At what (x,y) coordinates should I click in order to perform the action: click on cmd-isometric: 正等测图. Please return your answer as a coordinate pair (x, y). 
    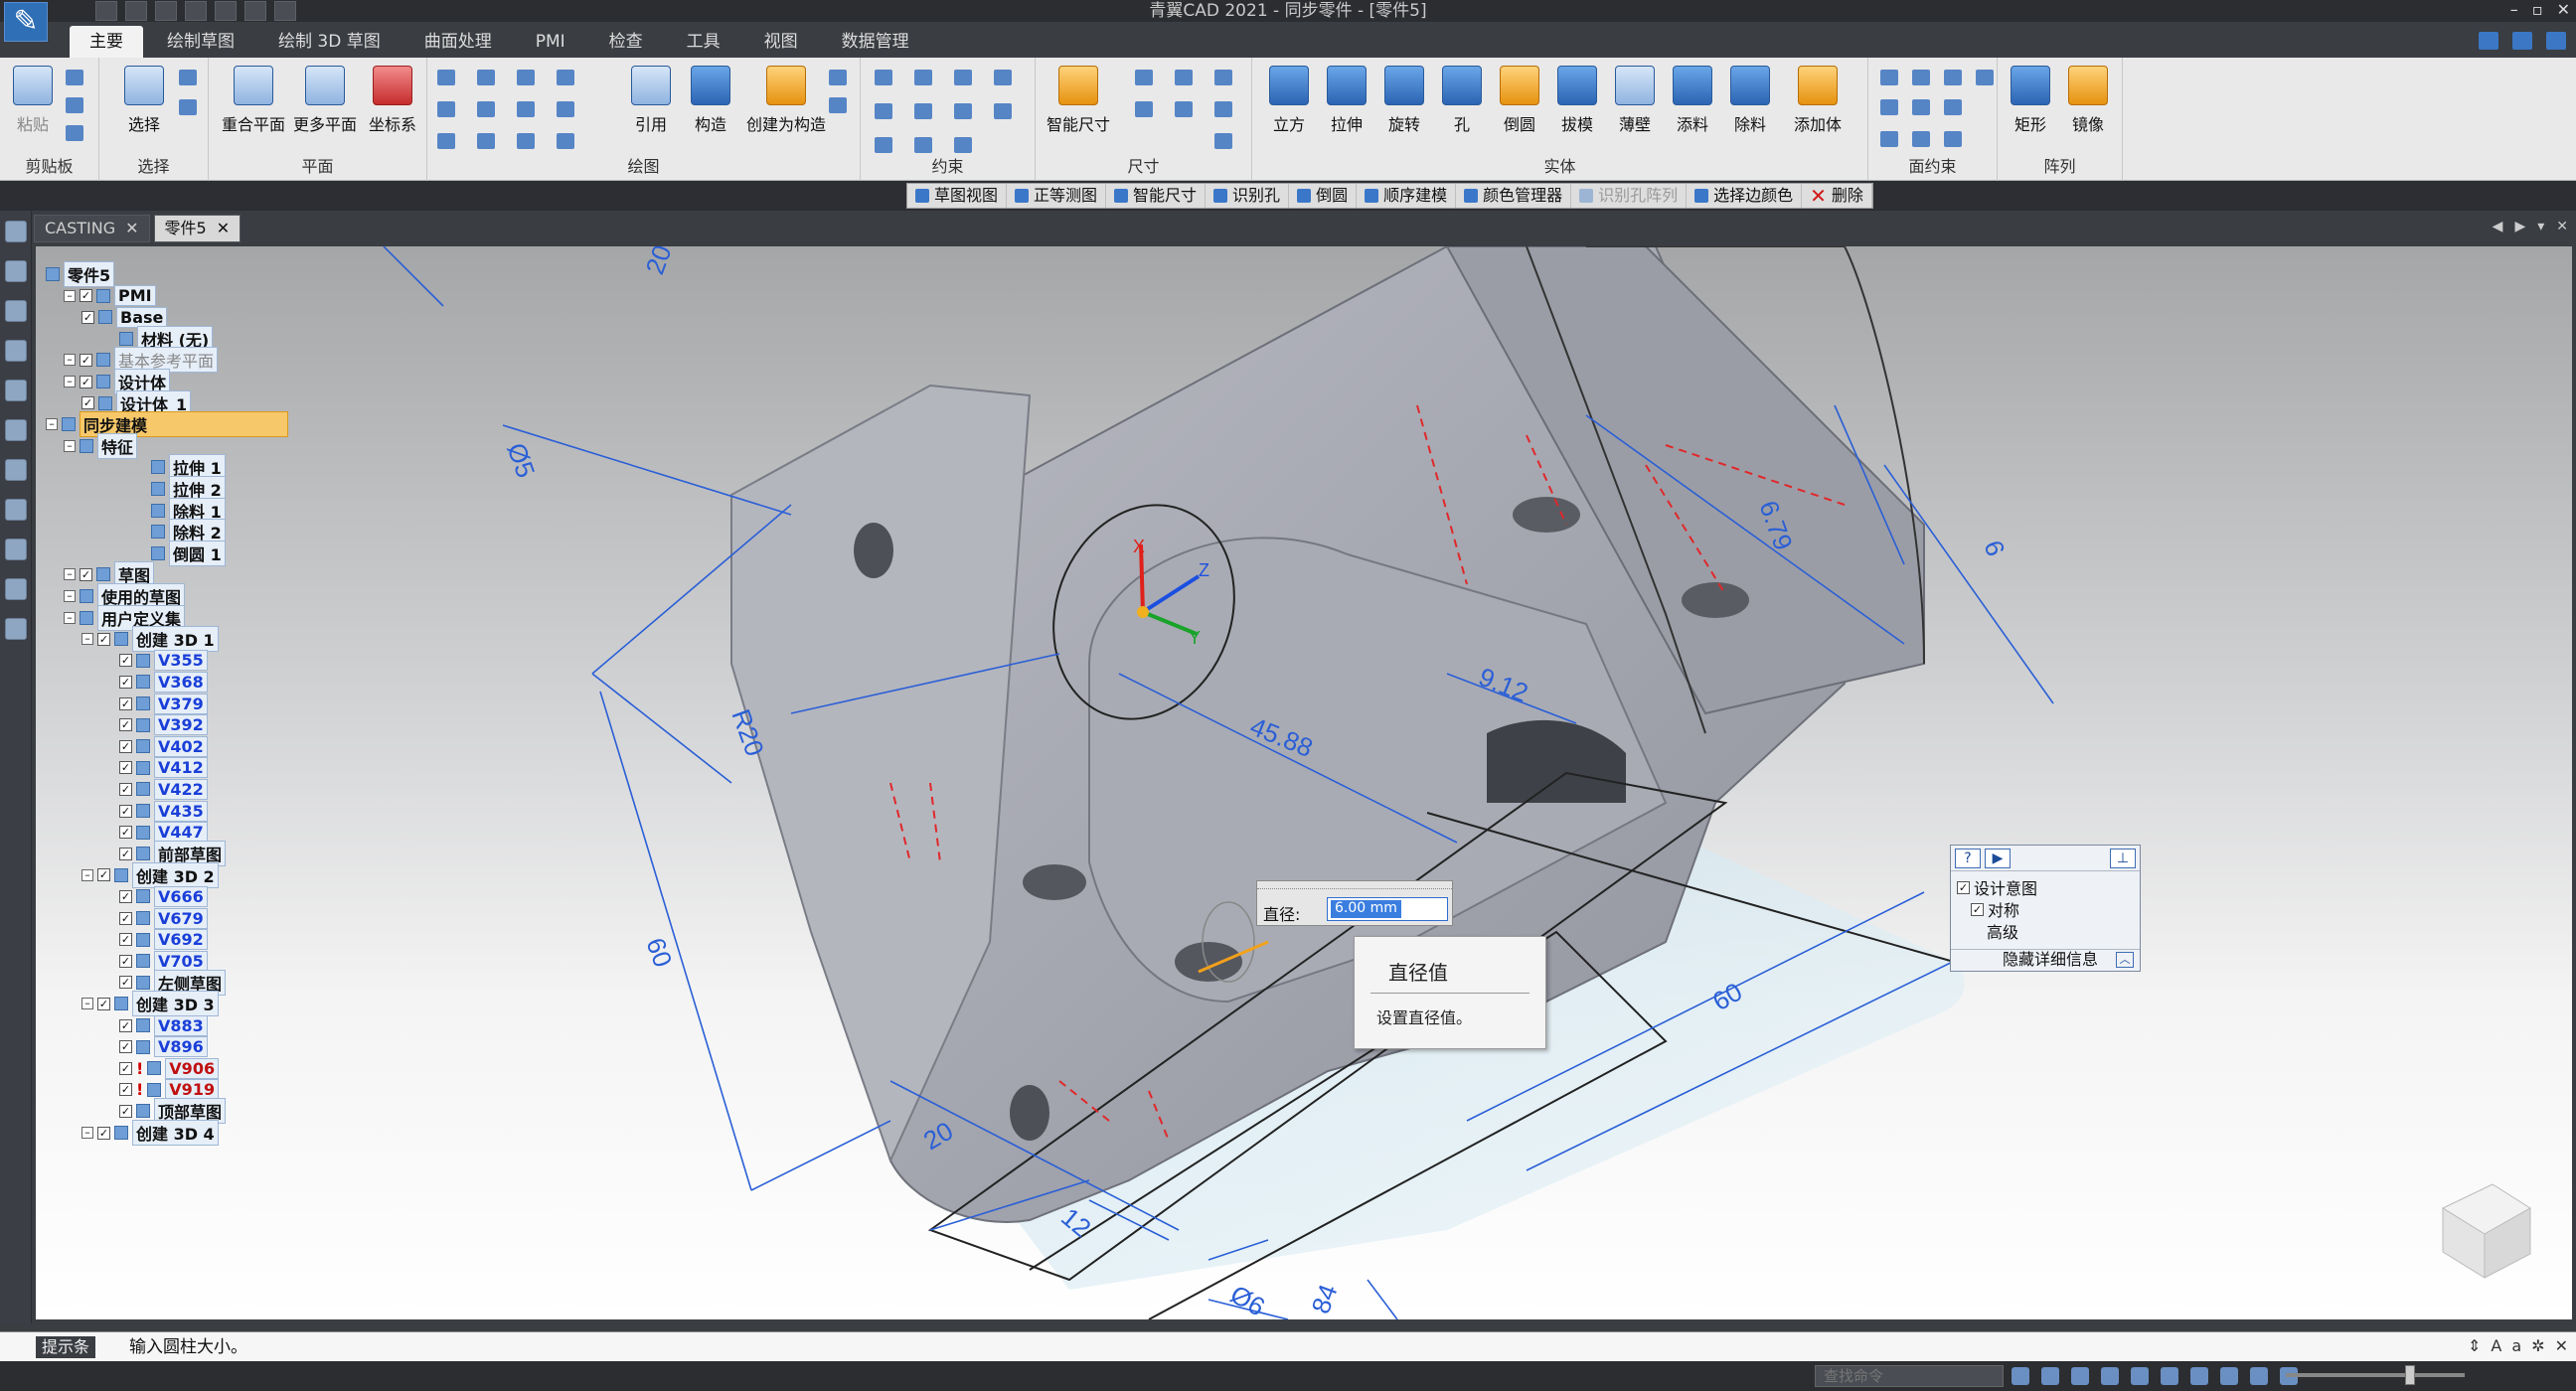
    Looking at the image, I should click on (1057, 196).